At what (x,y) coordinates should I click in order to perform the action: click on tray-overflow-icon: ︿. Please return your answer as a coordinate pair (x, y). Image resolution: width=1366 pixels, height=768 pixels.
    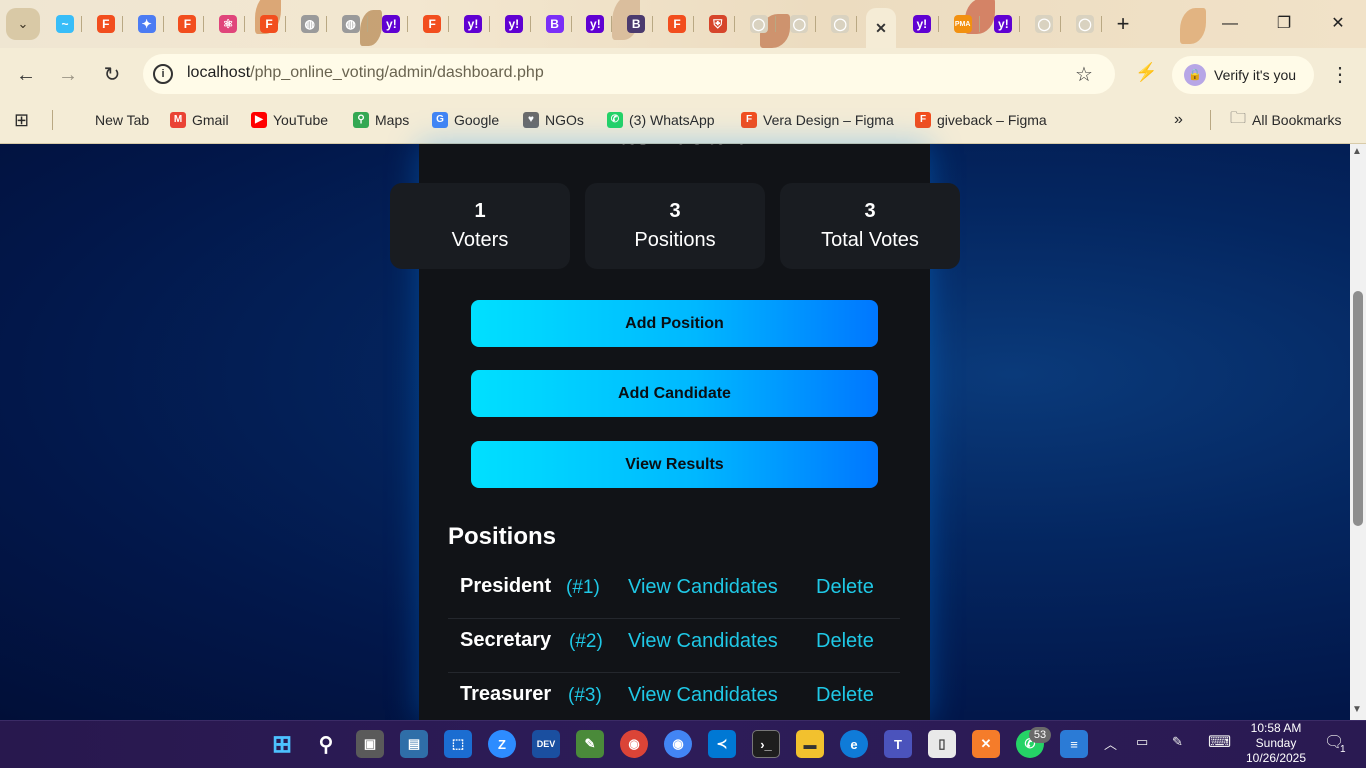
    Looking at the image, I should click on (1110, 743).